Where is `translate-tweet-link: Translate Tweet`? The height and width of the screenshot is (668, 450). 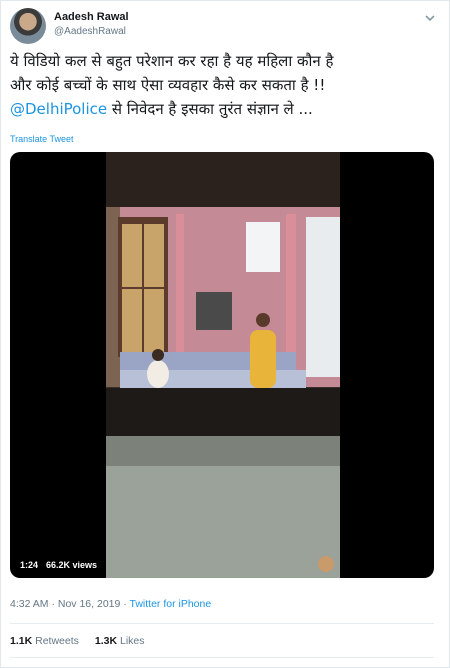
translate-tweet-link: Translate Tweet is located at coordinates (42, 139).